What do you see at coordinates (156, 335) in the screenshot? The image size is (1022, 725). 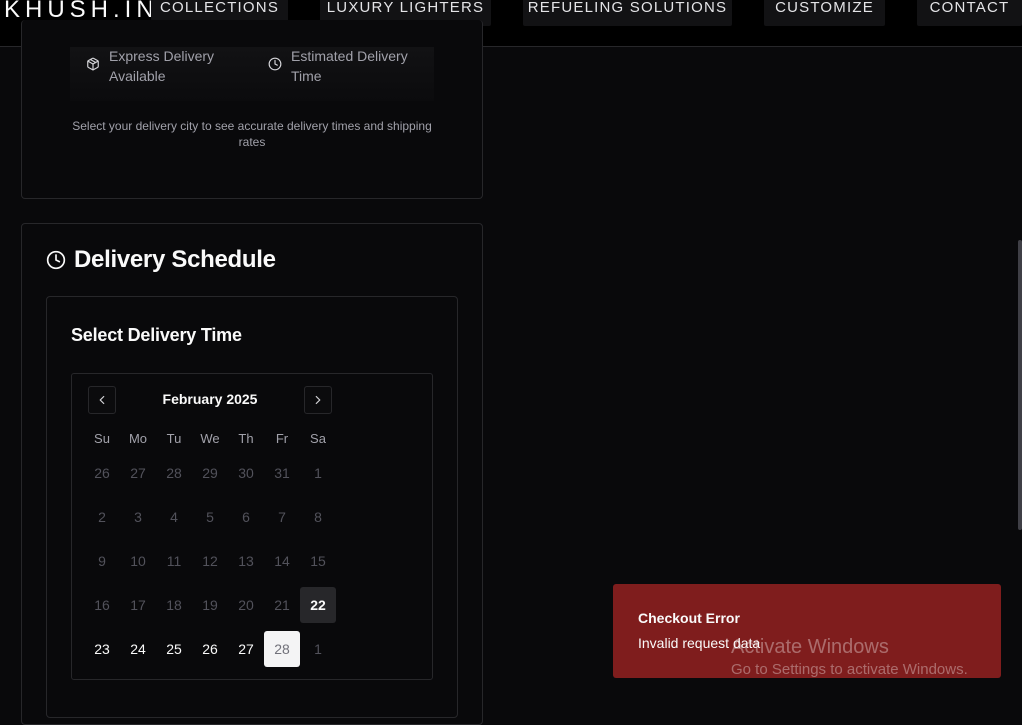 I see `select-time-title: Select Delivery Time` at bounding box center [156, 335].